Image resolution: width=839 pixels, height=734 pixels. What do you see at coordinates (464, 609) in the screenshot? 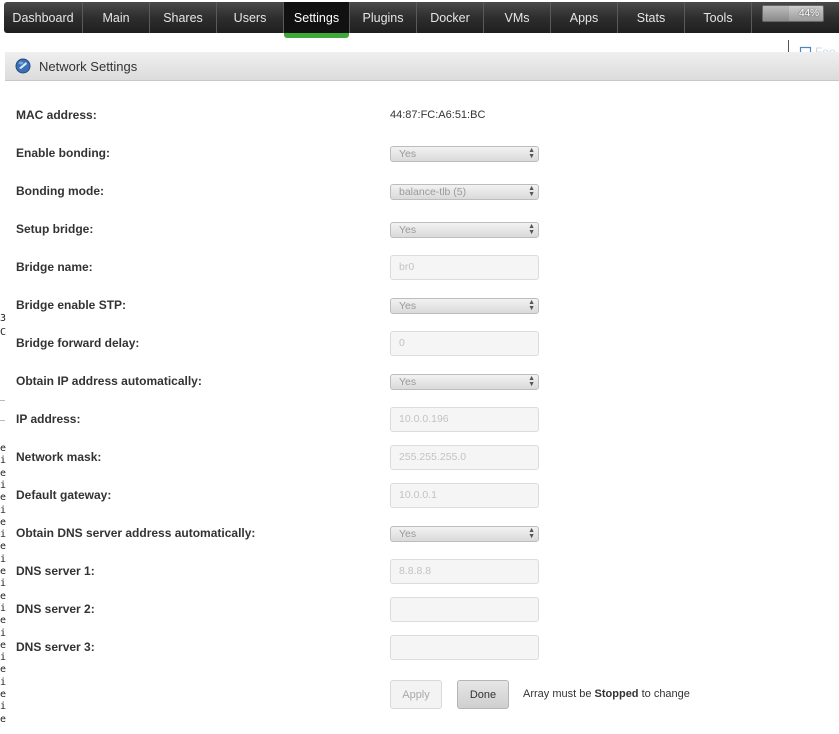
I see `dns-server-2-input` at bounding box center [464, 609].